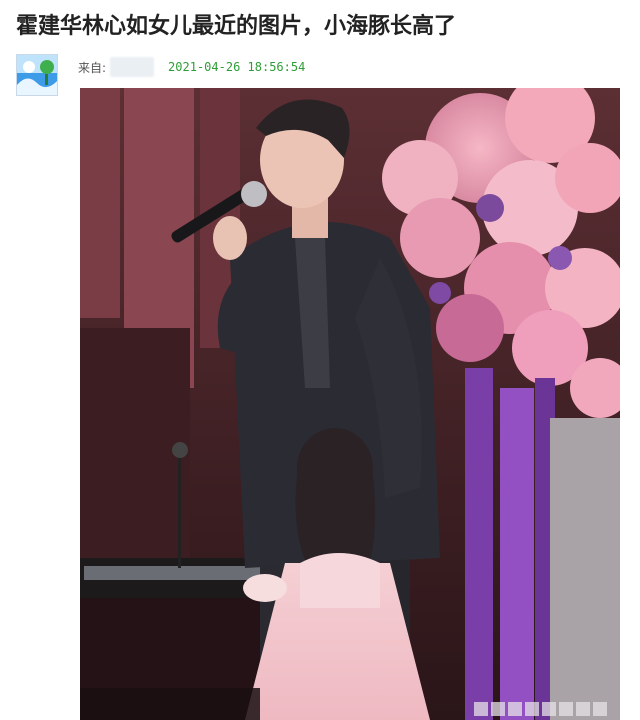 The image size is (640, 720). What do you see at coordinates (545, 705) in the screenshot?
I see `photo-watermark` at bounding box center [545, 705].